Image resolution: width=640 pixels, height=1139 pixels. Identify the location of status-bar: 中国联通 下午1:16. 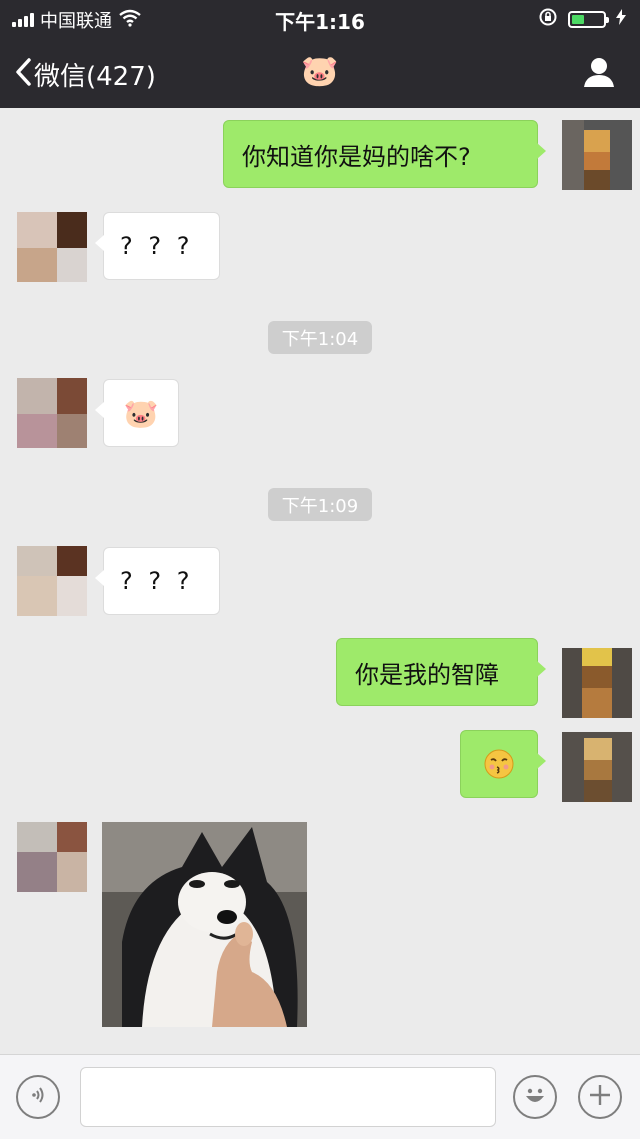
(320, 18).